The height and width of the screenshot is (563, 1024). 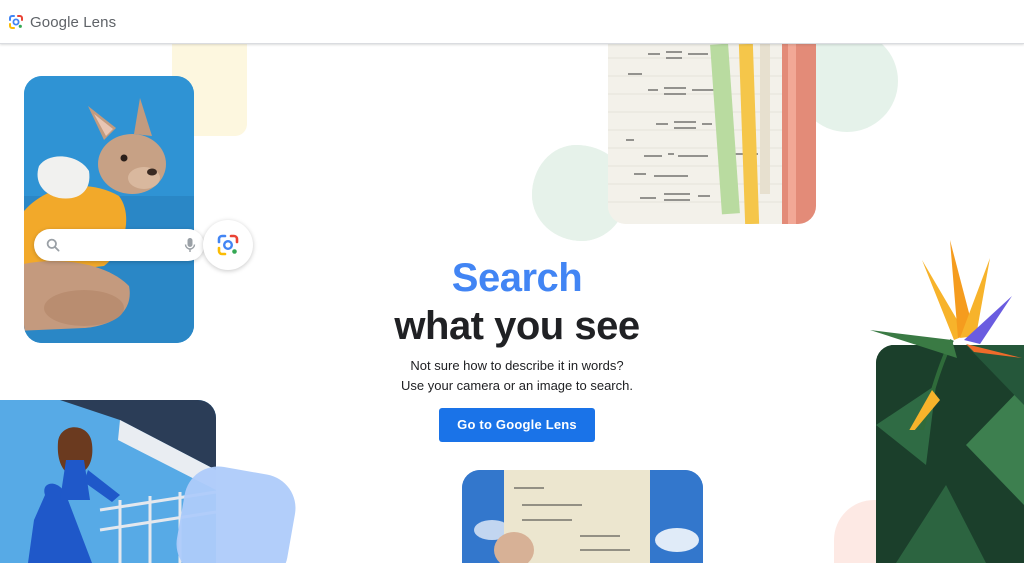 I want to click on search-icon, so click(x=53, y=245).